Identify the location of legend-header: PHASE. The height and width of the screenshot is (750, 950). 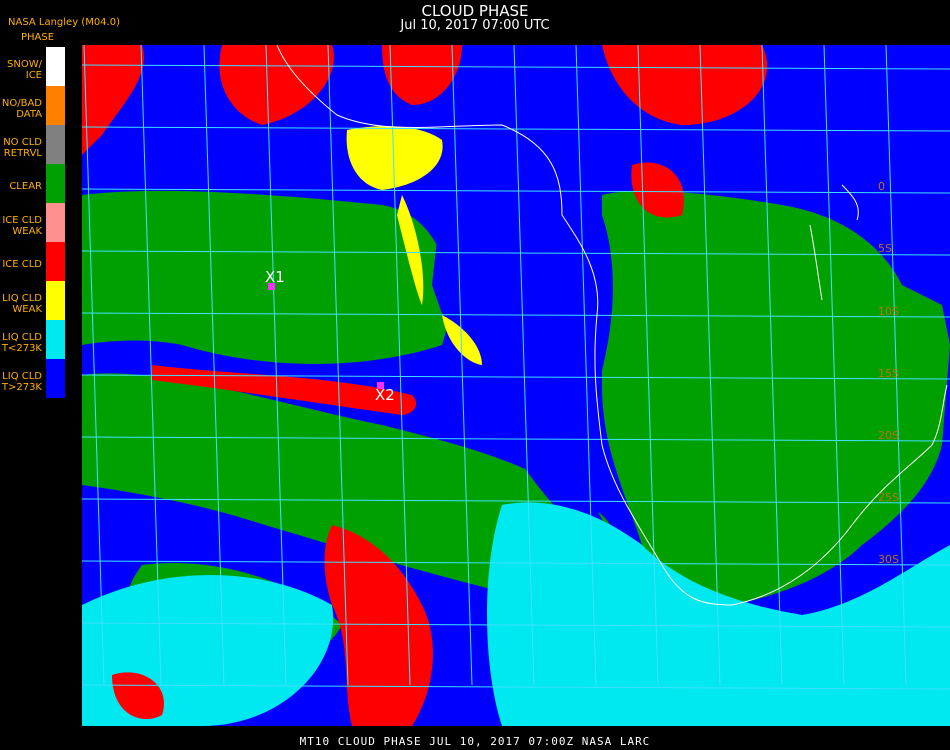
(38, 37).